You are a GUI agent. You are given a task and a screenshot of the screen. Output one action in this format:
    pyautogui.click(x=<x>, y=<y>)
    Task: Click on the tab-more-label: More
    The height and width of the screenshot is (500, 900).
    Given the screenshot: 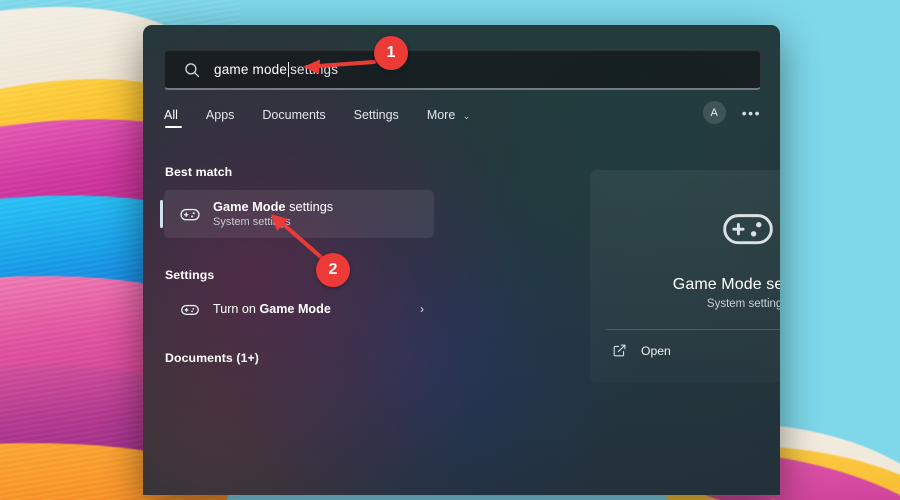 What is the action you would take?
    pyautogui.click(x=441, y=115)
    